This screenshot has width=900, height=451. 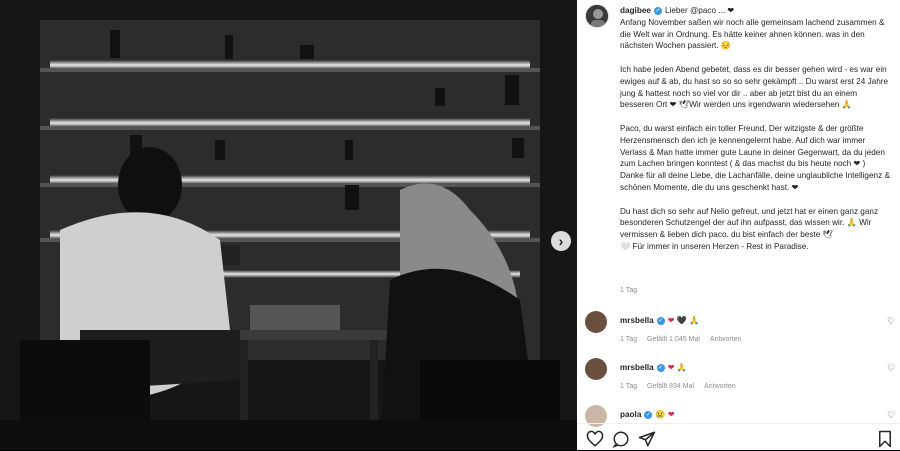 I want to click on bookmark-icon, so click(x=885, y=439).